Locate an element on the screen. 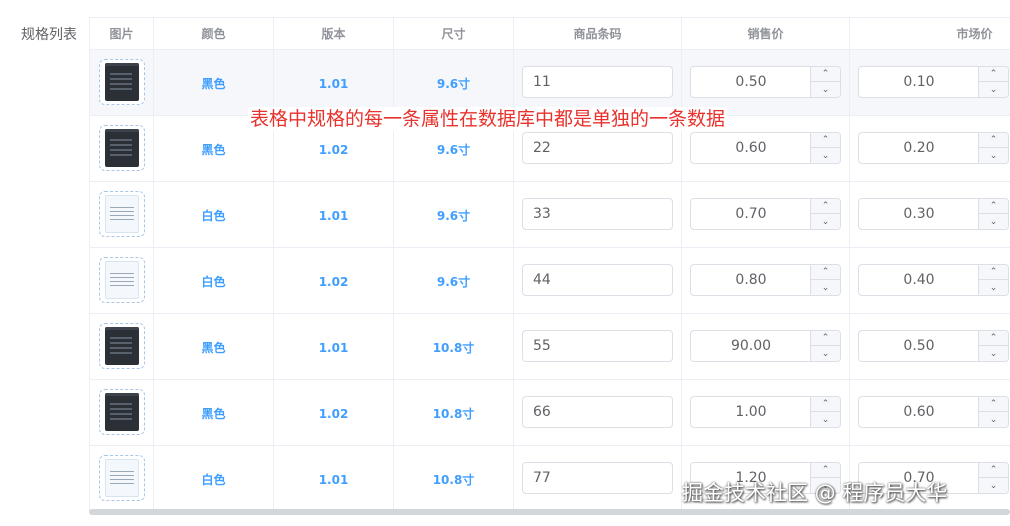 The width and height of the screenshot is (1010, 526). cell-sale-price: 0.80 ⌃ ⌄ is located at coordinates (765, 280).